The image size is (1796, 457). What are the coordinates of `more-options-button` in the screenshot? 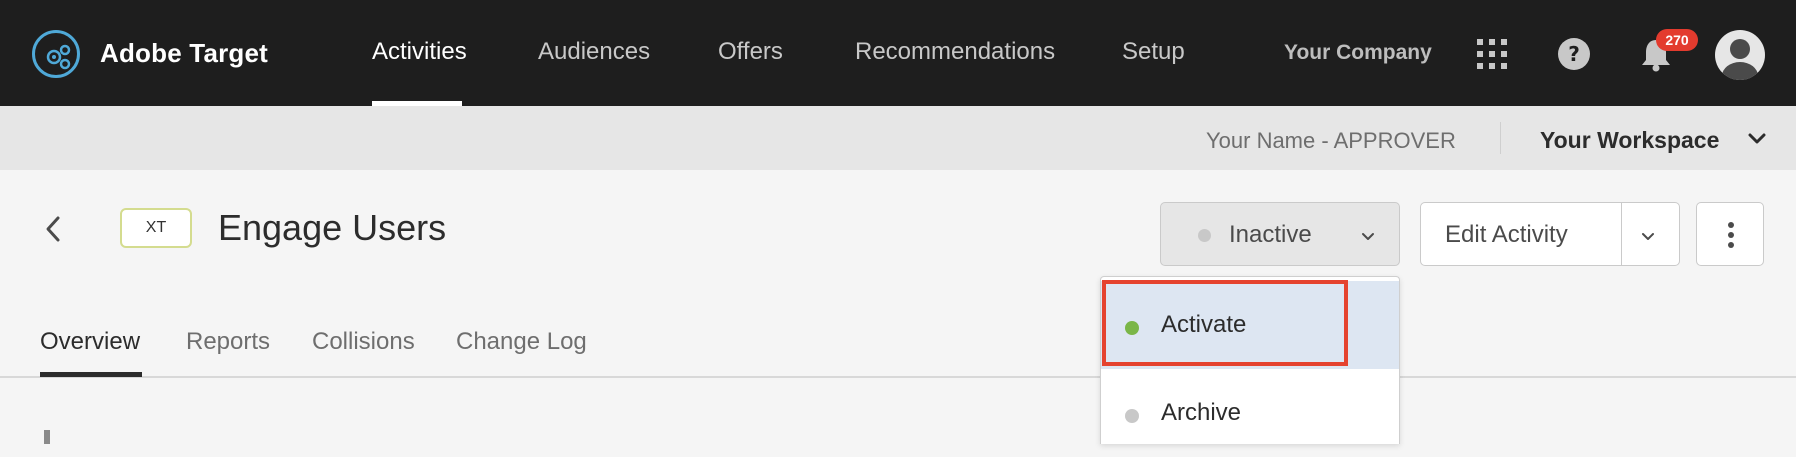 It's located at (1730, 234).